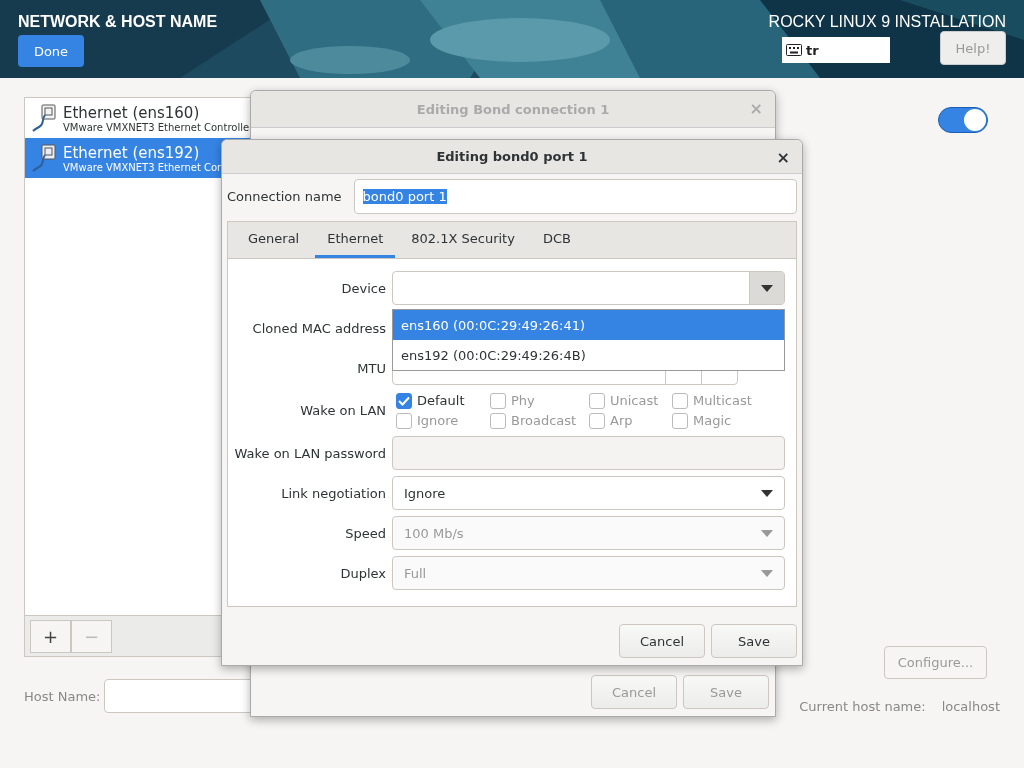 This screenshot has height=768, width=1024. Describe the element at coordinates (333, 493) in the screenshot. I see `field-label: Link negotiation` at that location.